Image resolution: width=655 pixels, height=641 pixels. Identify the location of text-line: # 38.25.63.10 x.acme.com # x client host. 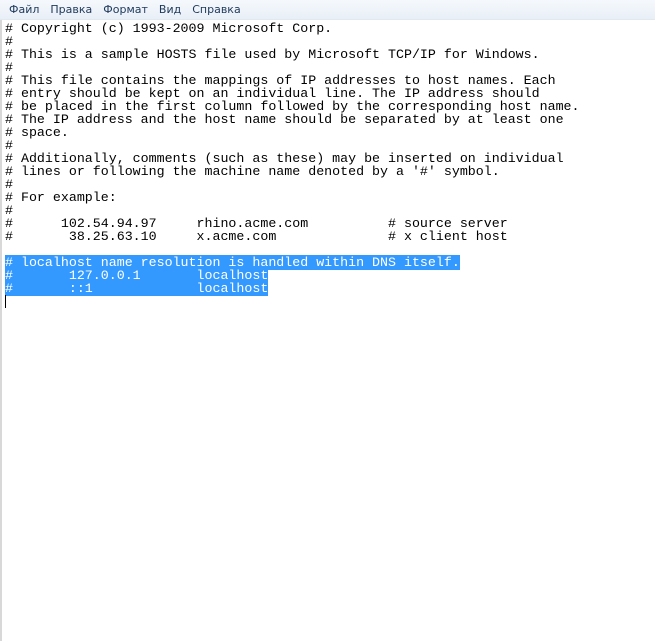
(256, 236).